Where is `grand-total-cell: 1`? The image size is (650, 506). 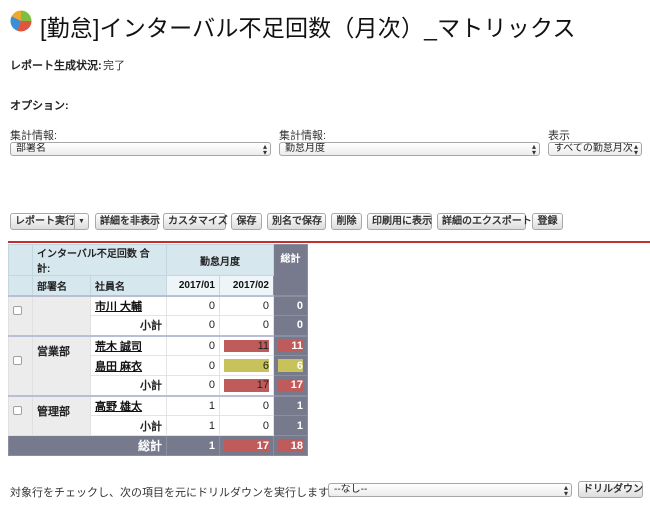
grand-total-cell: 1 is located at coordinates (193, 445).